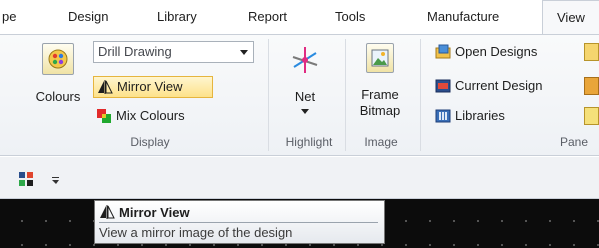 The image size is (599, 248). What do you see at coordinates (150, 86) in the screenshot?
I see `mirror-view-label: Mirror View` at bounding box center [150, 86].